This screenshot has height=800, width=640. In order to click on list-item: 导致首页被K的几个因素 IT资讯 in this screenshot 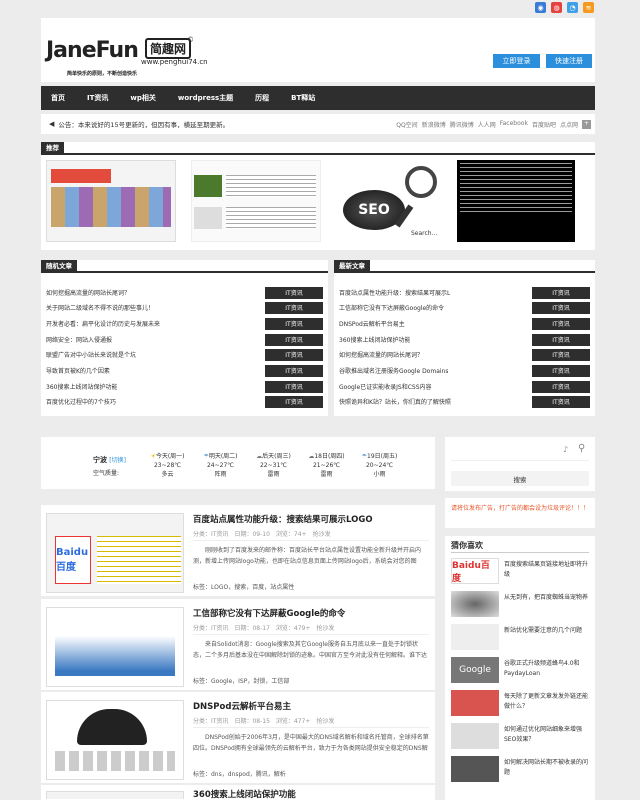, I will do `click(184, 370)`.